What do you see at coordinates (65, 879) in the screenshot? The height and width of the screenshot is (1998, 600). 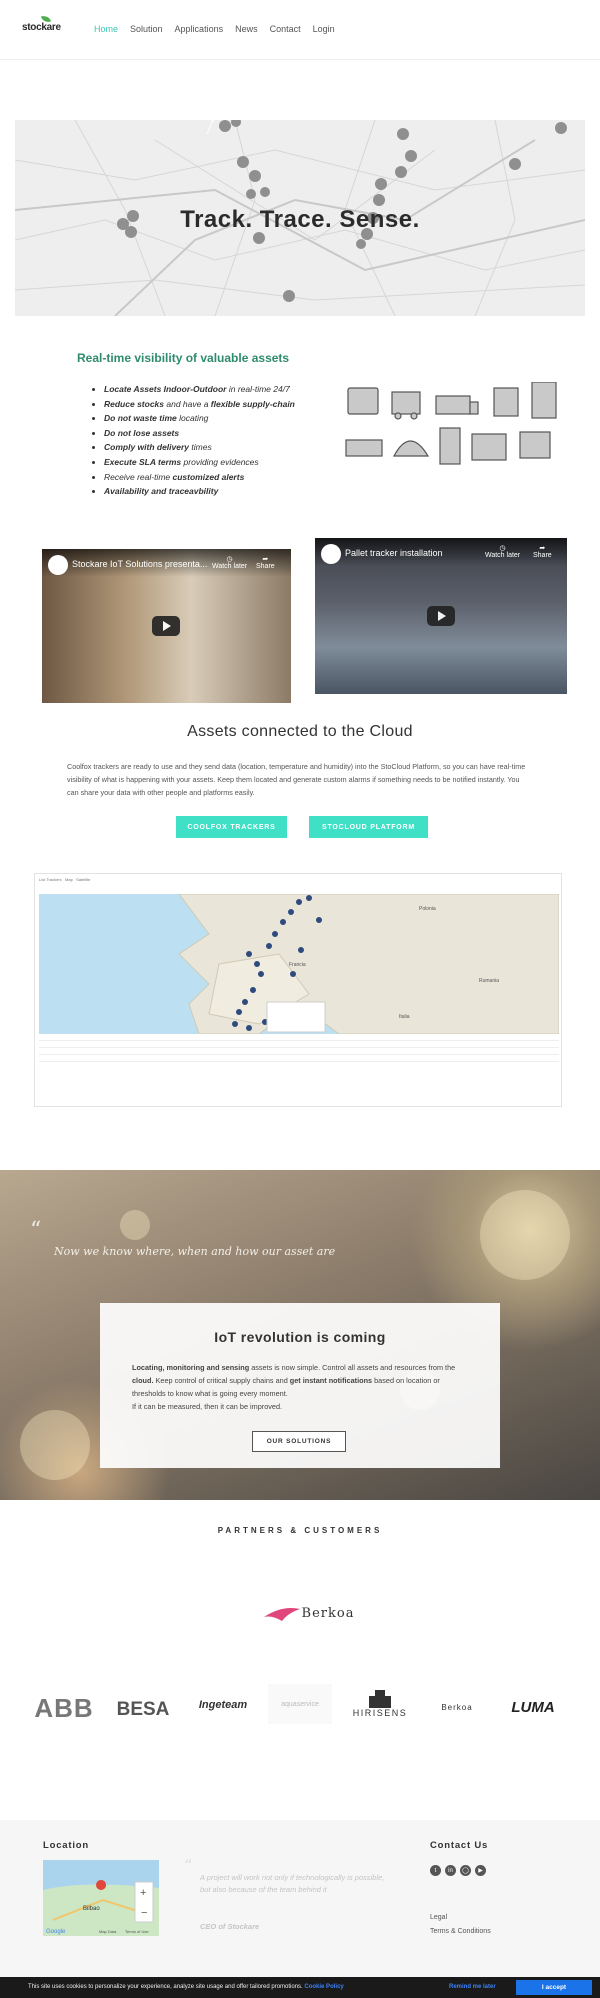 I see `dashboard-tabs: List Trackers Map Satellite` at bounding box center [65, 879].